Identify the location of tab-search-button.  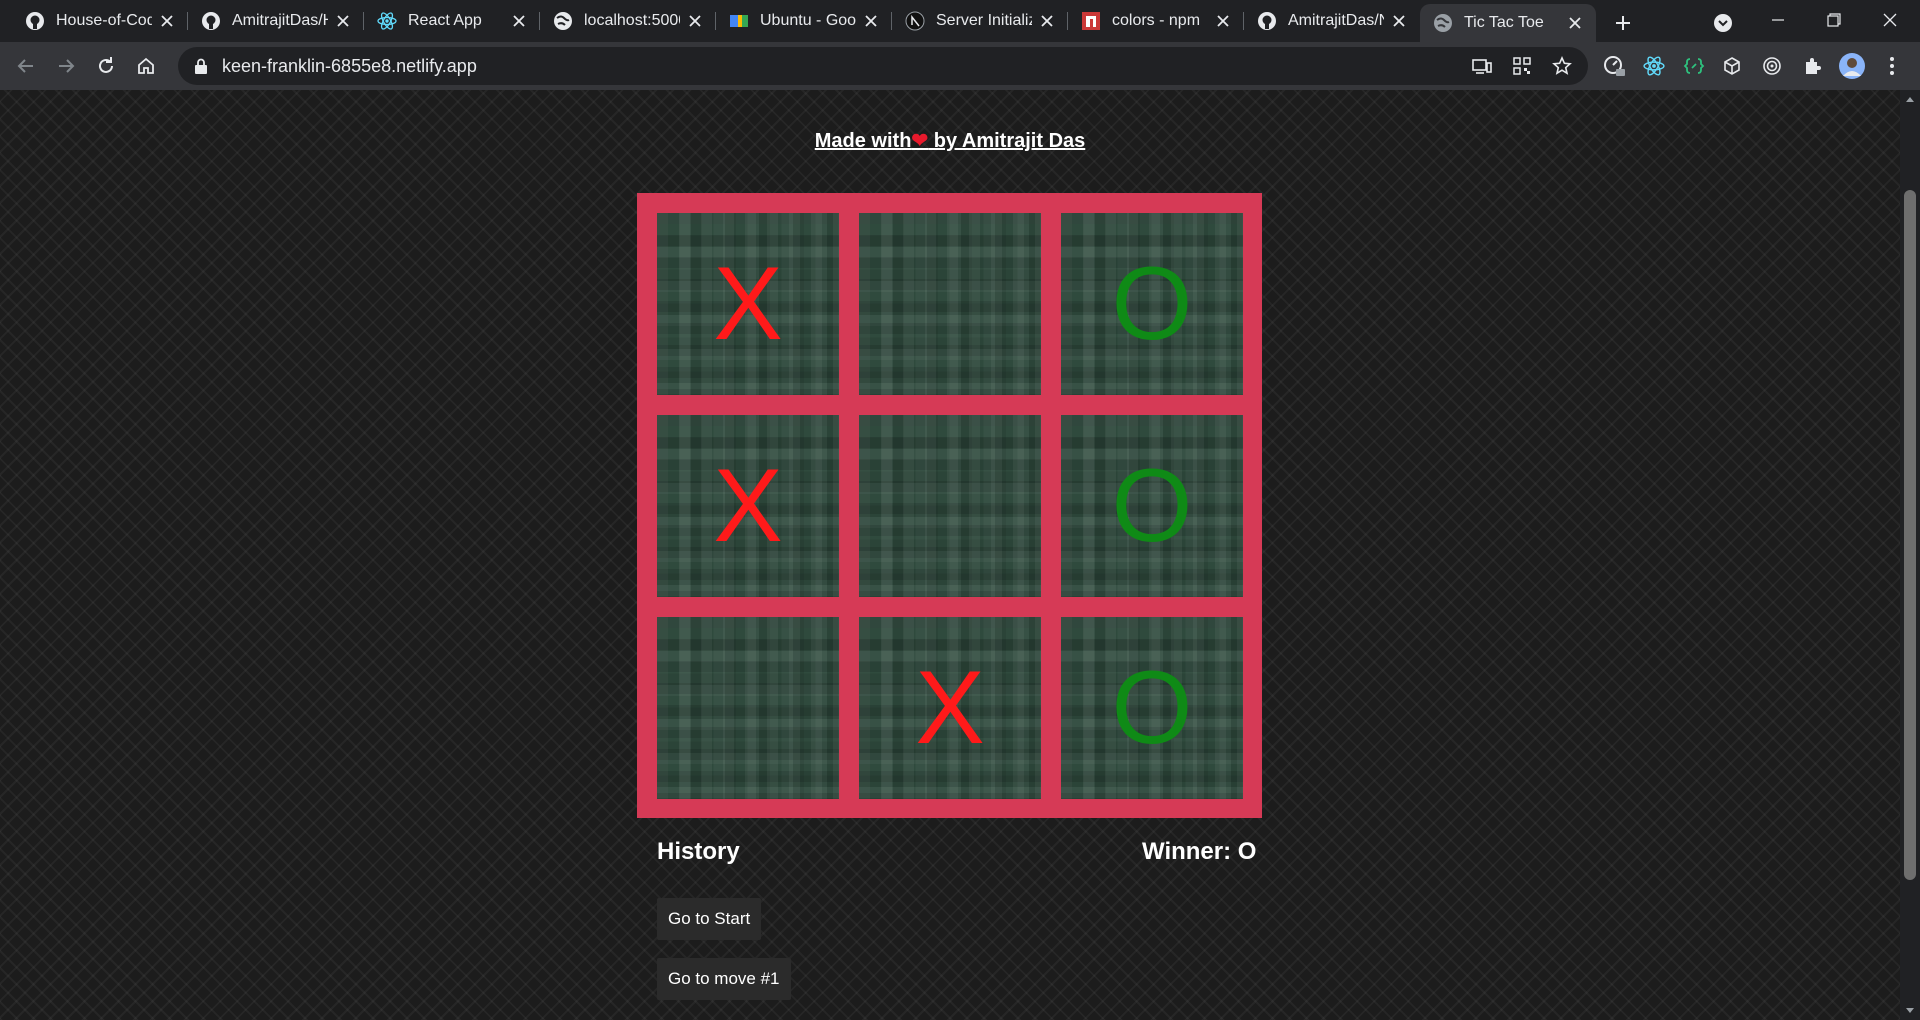
(1723, 23).